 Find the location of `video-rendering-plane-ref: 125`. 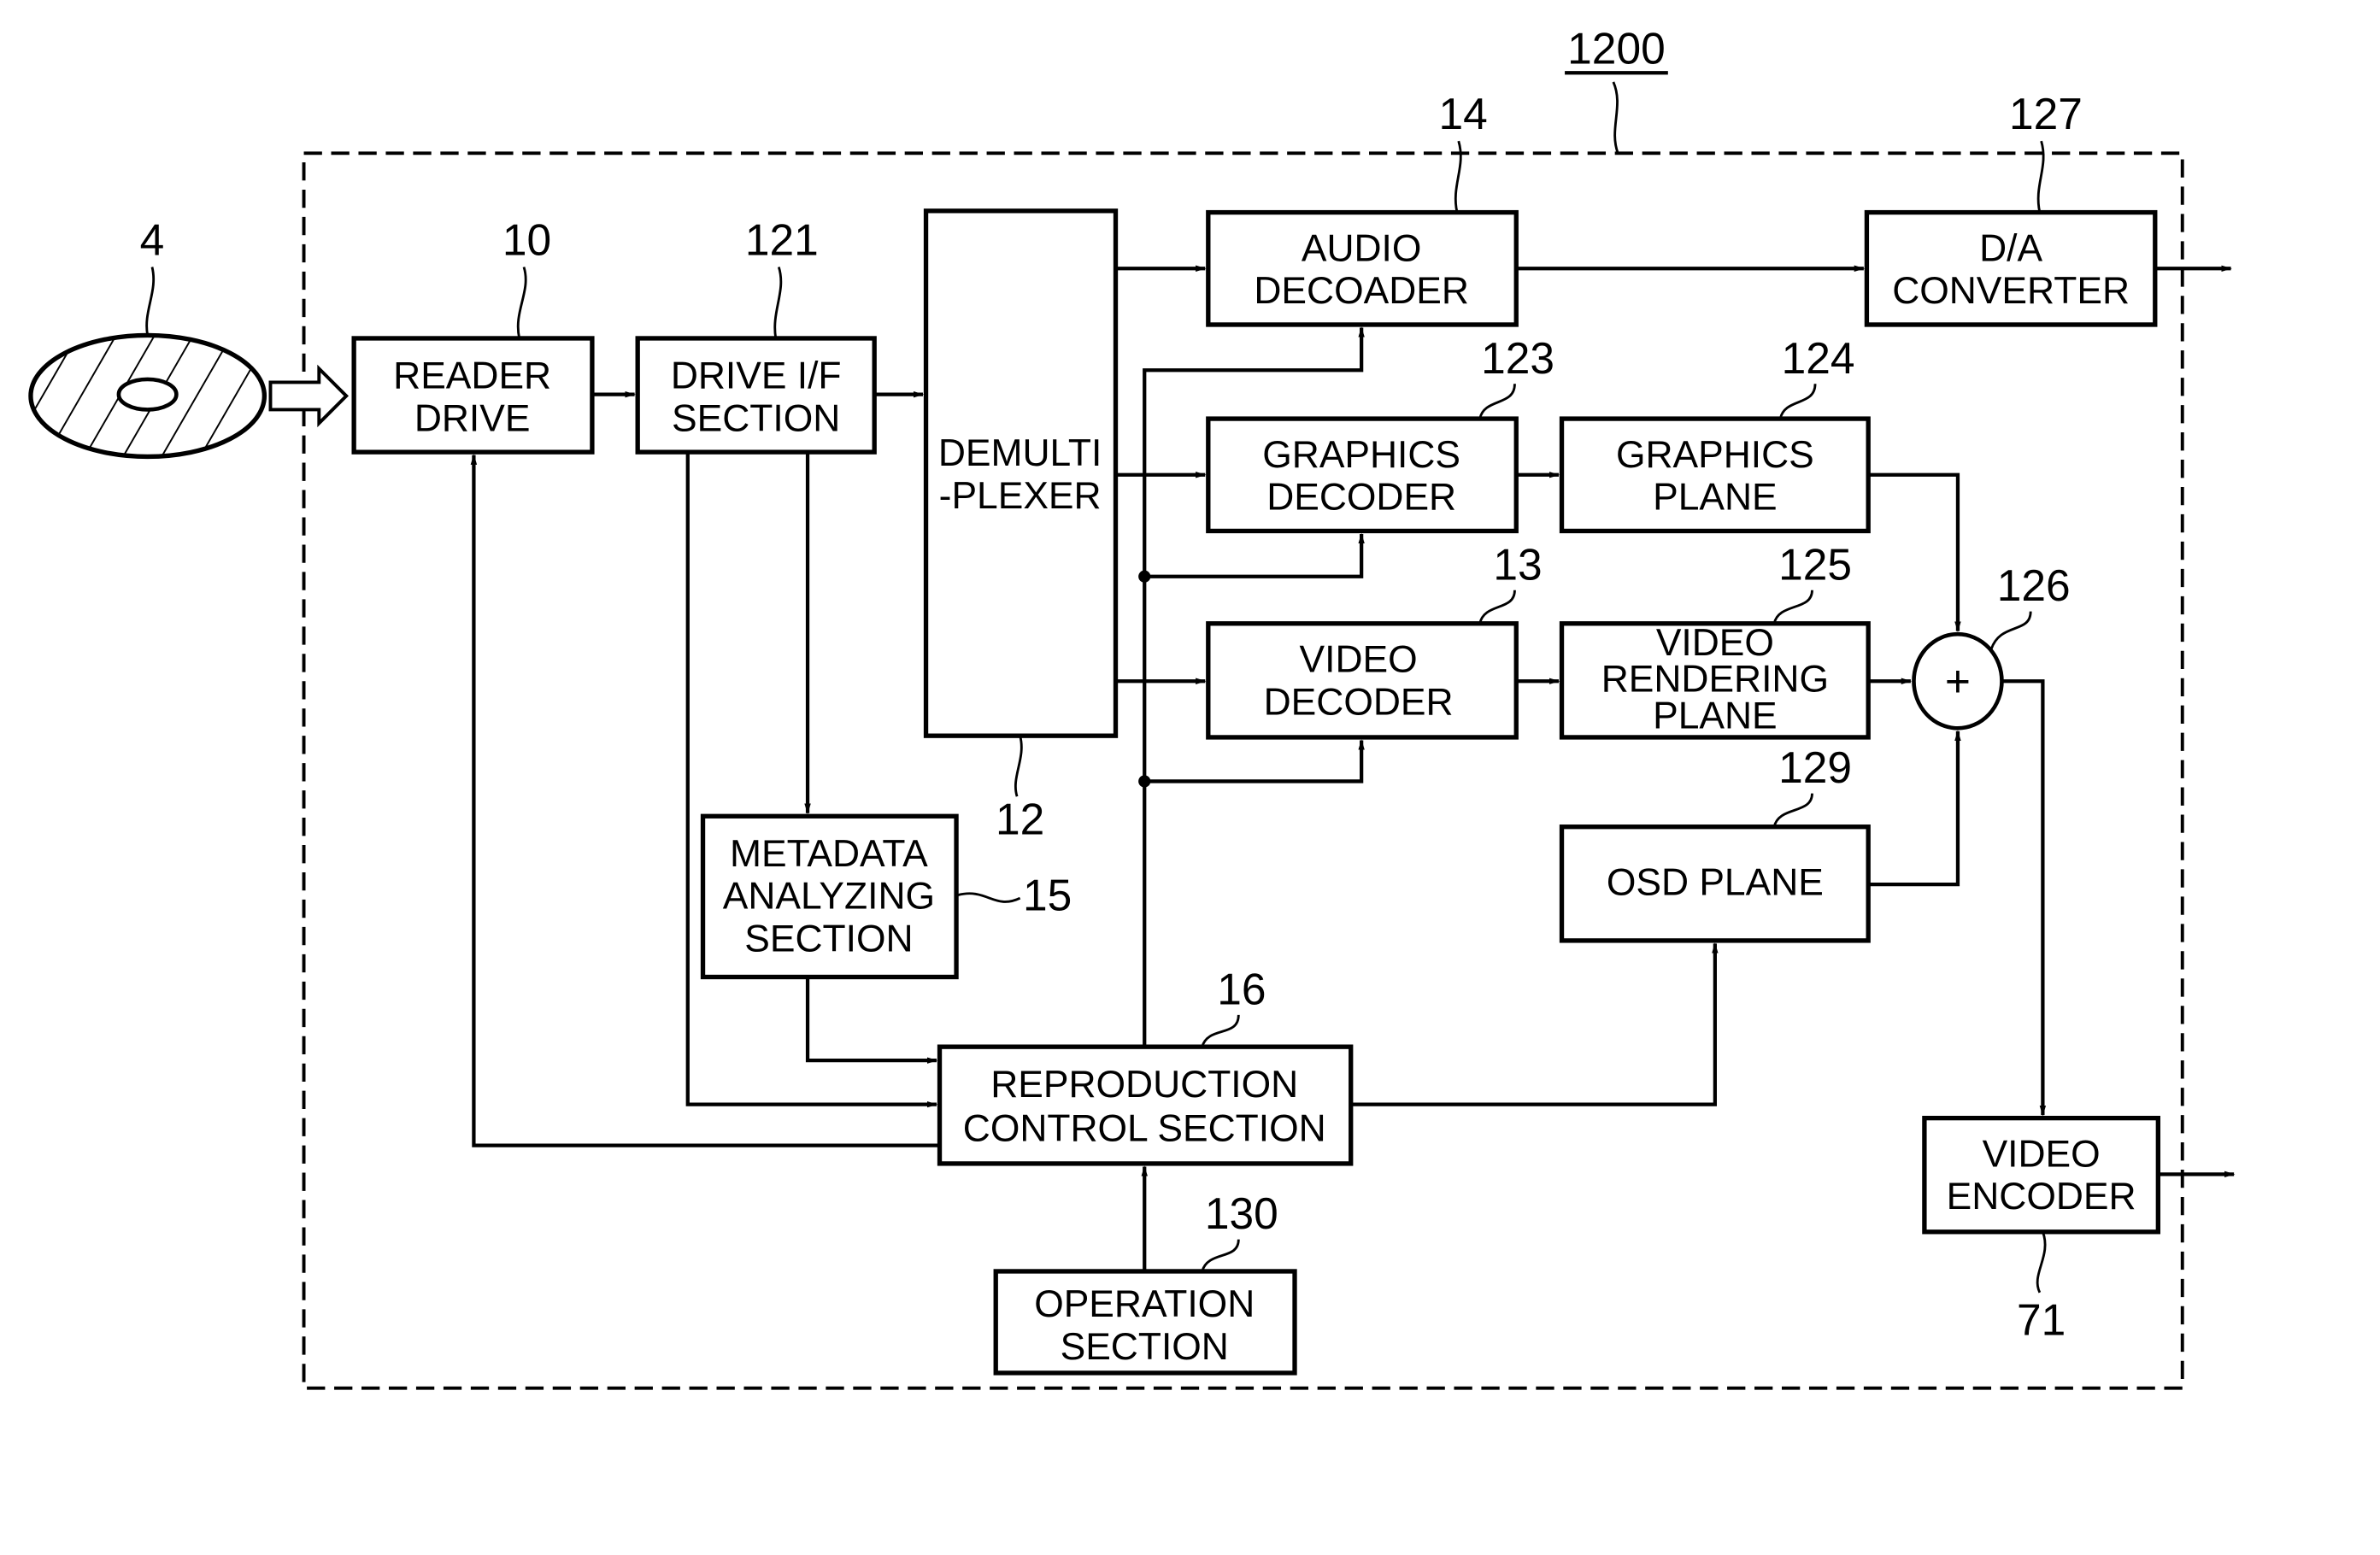

video-rendering-plane-ref: 125 is located at coordinates (1815, 564).